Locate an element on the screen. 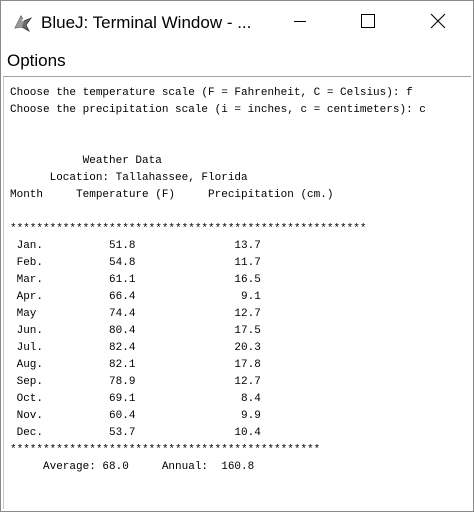 This screenshot has width=474, height=512. terminal-line: Weather Data is located at coordinates (86, 161).